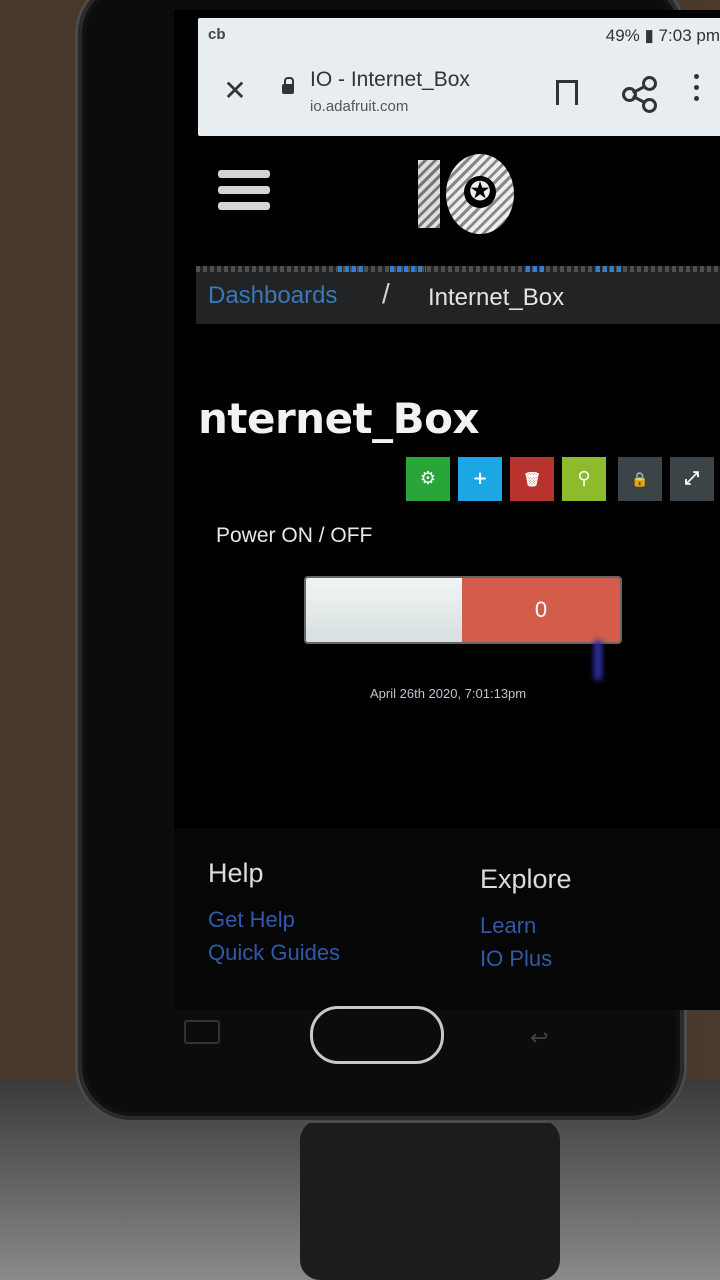  What do you see at coordinates (459, 95) in the screenshot?
I see `url-bar: ✕ IO - Internet_Box io.adafruit.com` at bounding box center [459, 95].